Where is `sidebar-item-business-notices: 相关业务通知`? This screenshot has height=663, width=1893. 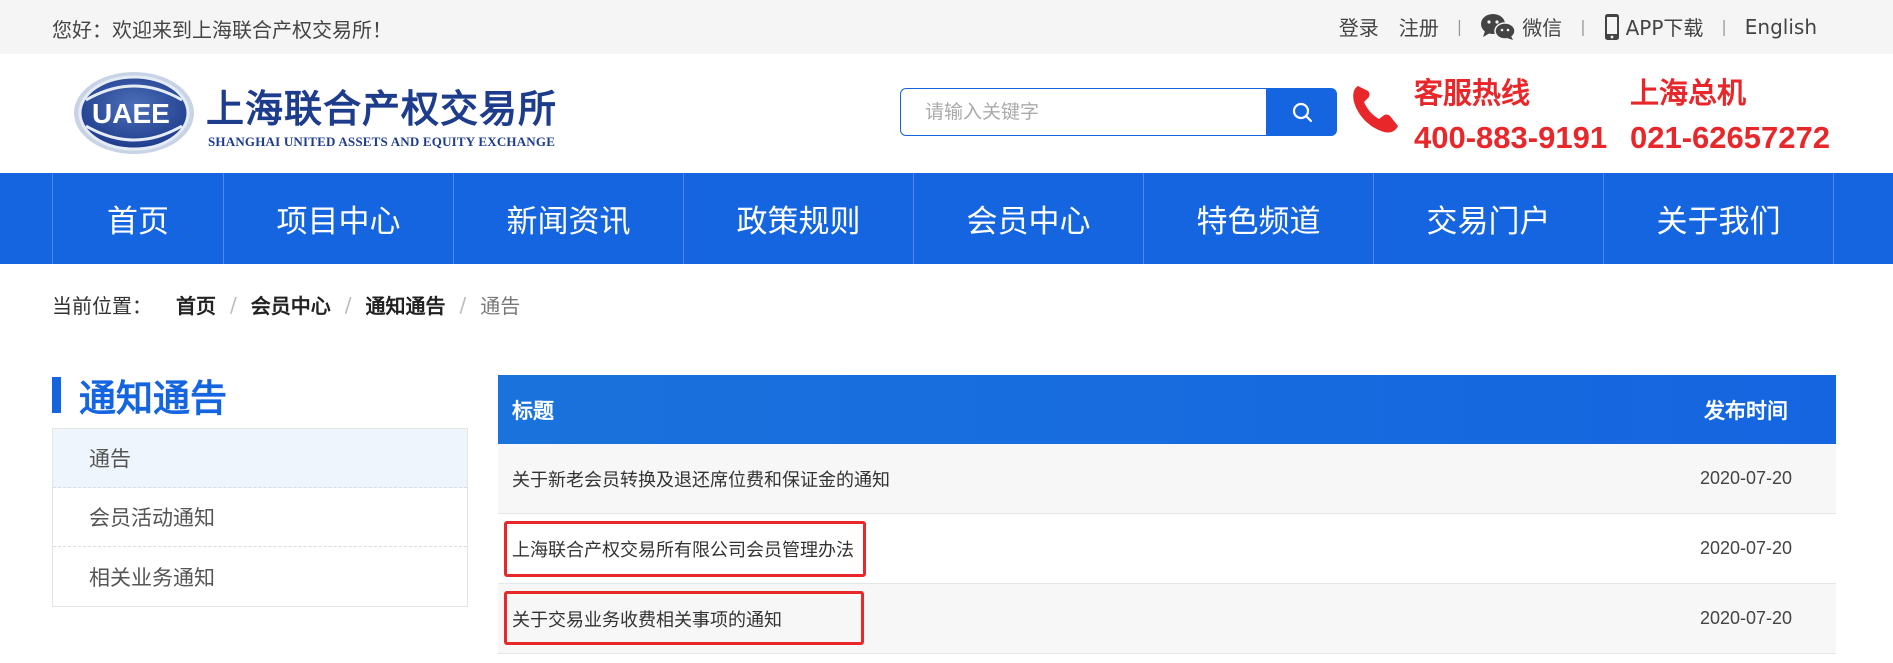
sidebar-item-business-notices: 相关业务通知 is located at coordinates (260, 576).